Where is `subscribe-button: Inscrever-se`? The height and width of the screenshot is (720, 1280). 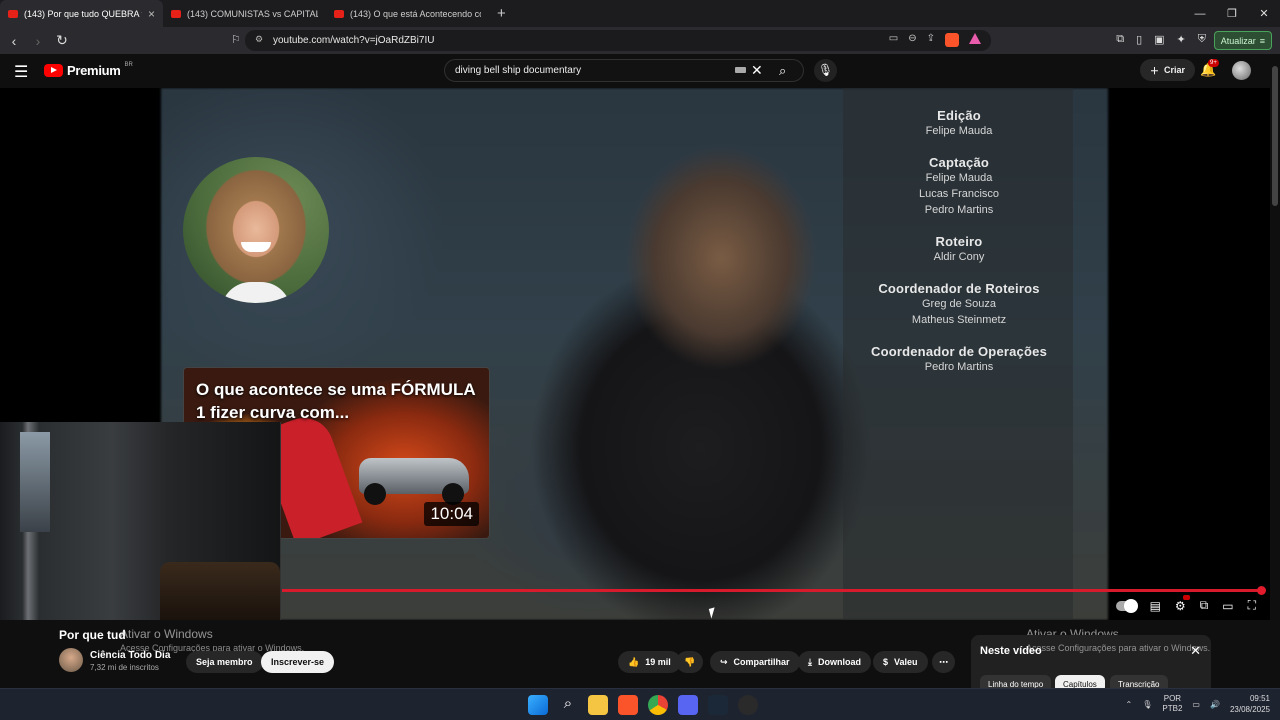
subscribe-button: Inscrever-se is located at coordinates (298, 662).